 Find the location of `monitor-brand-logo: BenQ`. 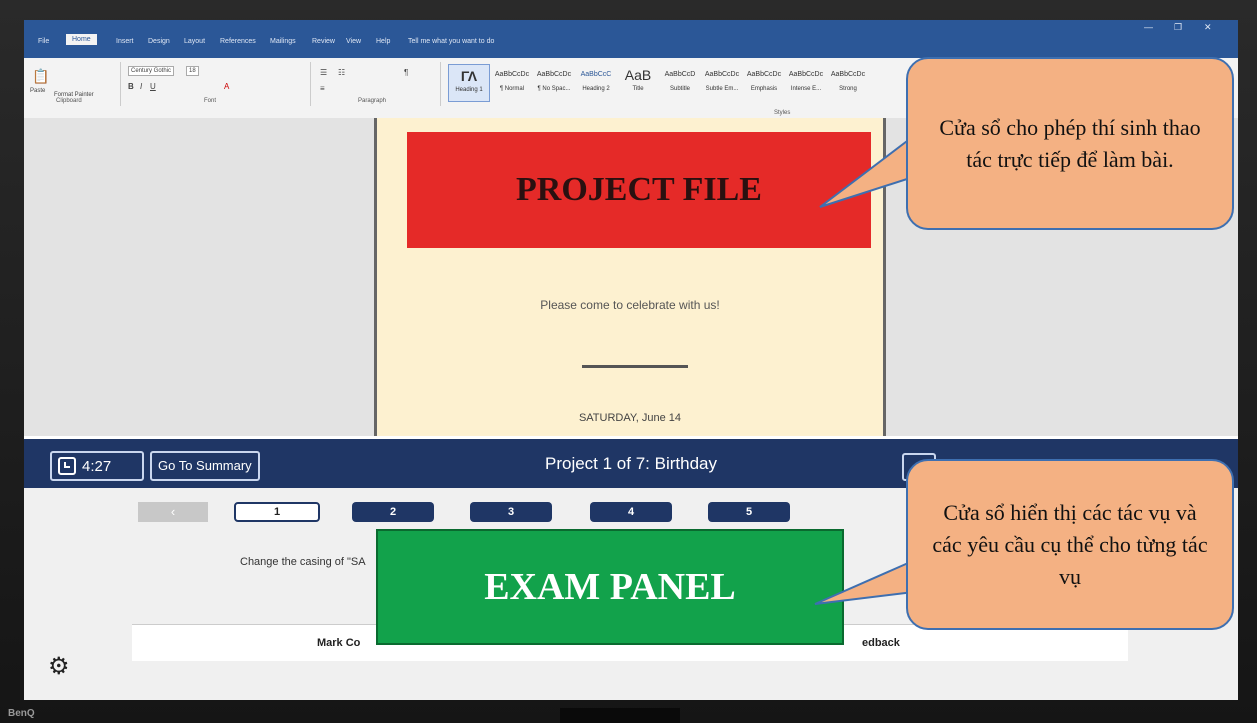

monitor-brand-logo: BenQ is located at coordinates (21, 713).